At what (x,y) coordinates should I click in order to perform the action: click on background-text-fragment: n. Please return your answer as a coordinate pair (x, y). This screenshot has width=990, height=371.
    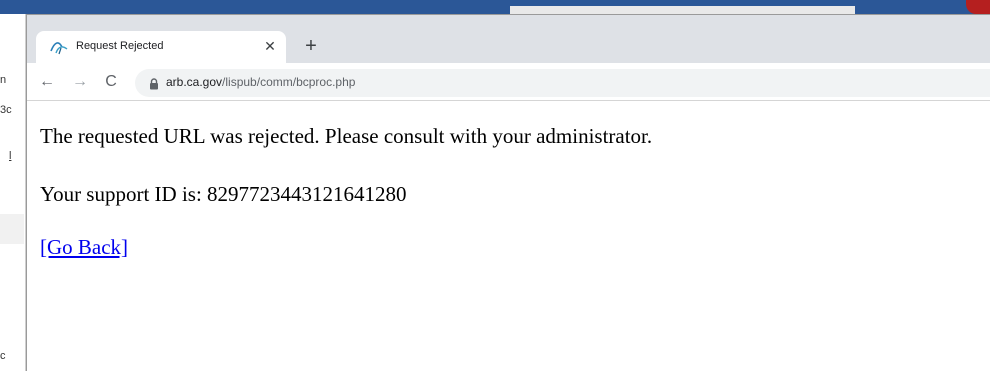
    Looking at the image, I should click on (3, 80).